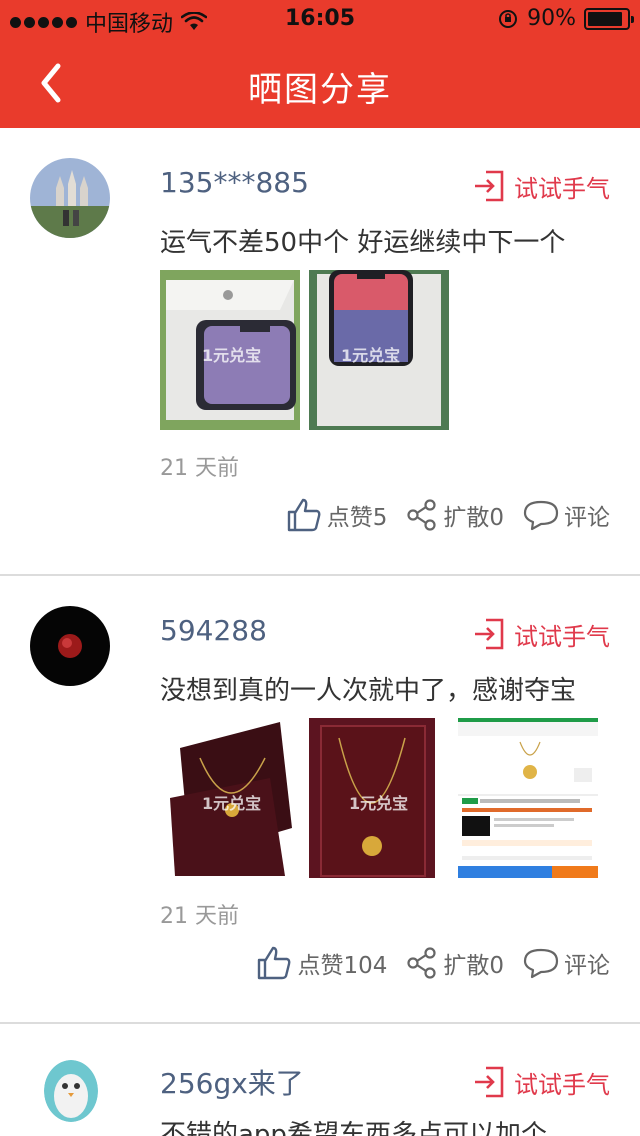 The image size is (640, 1136). I want to click on order-screenshot-photo, so click(528, 798).